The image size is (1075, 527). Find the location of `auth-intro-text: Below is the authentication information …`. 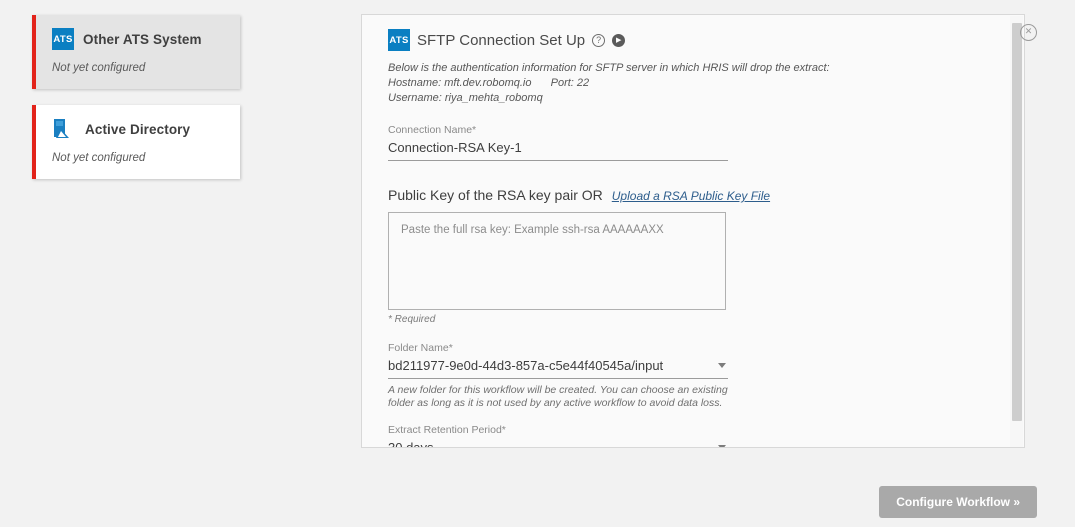

auth-intro-text: Below is the authentication information … is located at coordinates (609, 68).